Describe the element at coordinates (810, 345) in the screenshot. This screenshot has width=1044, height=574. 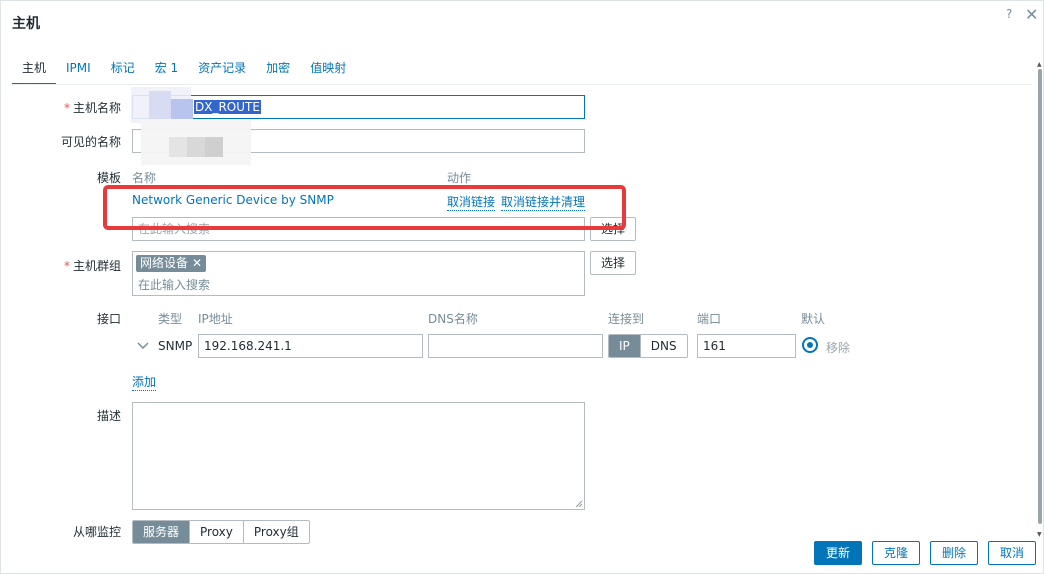
I see `iface-default-radio` at that location.